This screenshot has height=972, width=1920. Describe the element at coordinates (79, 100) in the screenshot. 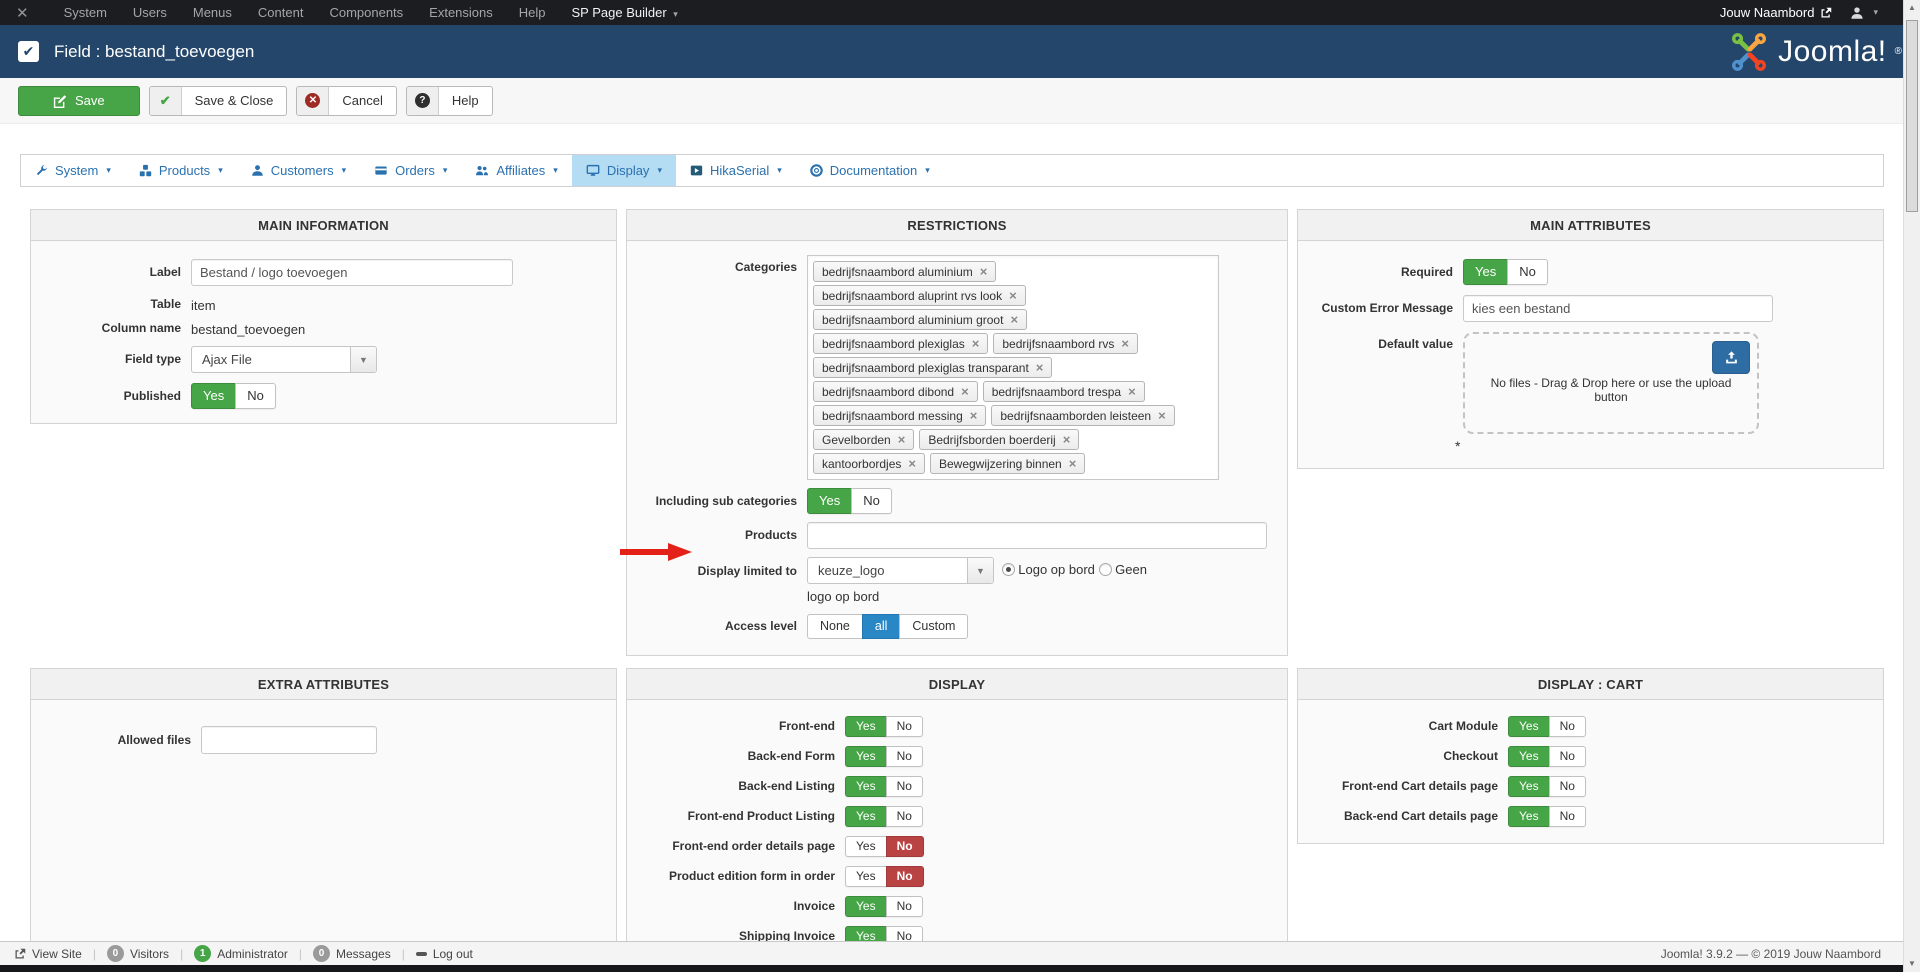

I see `save-button: Save` at that location.